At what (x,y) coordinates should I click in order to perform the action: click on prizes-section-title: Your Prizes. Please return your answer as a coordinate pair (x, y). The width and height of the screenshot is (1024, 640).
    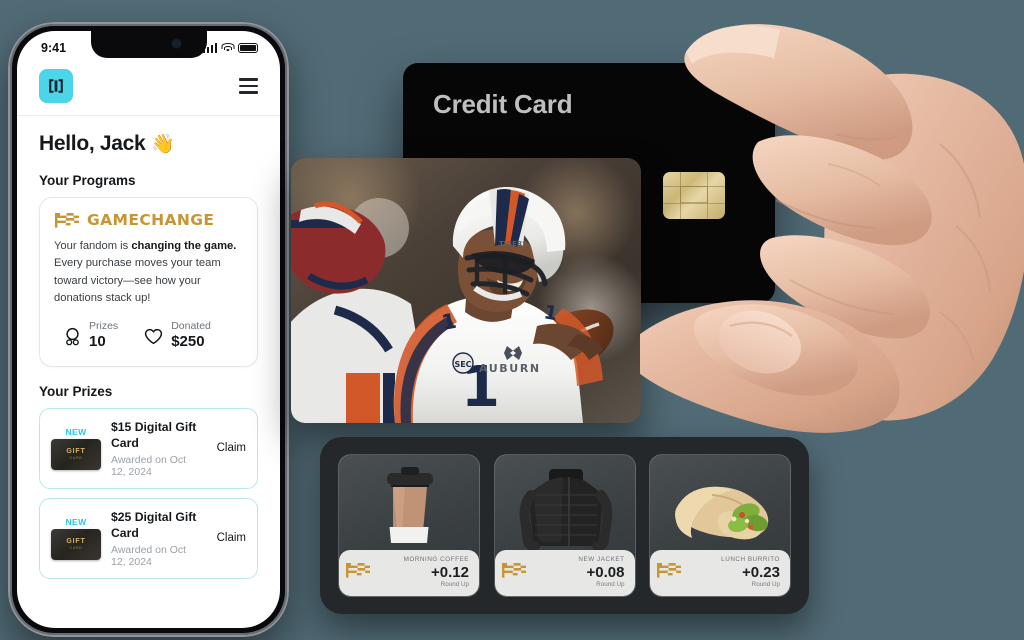
    Looking at the image, I should click on (76, 391).